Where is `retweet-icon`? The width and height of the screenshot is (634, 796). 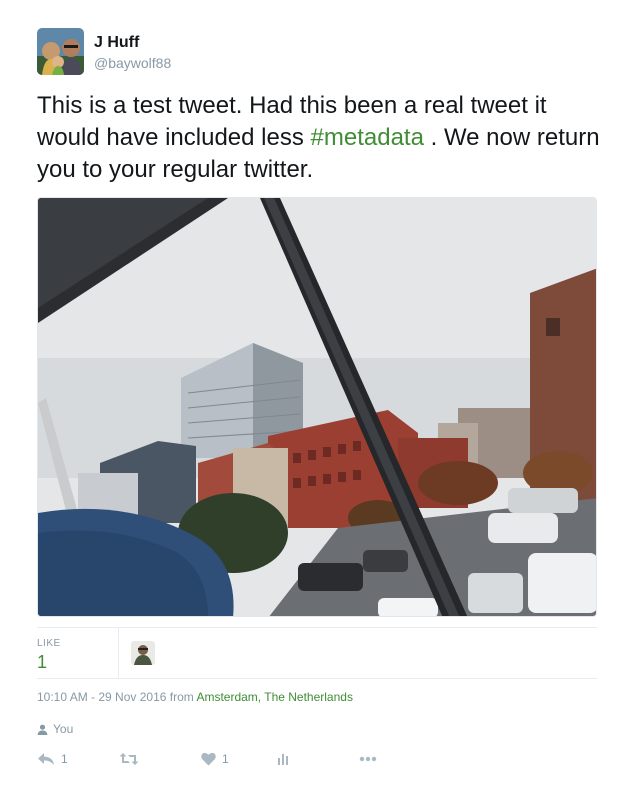
retweet-icon is located at coordinates (129, 759).